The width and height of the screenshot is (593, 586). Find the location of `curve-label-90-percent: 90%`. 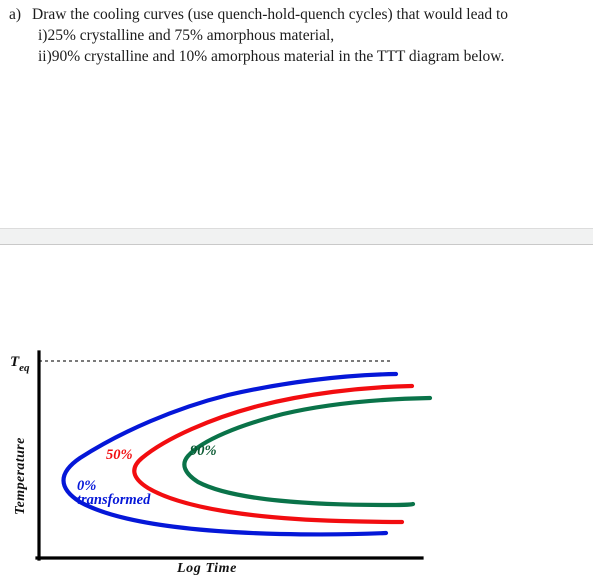

curve-label-90-percent: 90% is located at coordinates (203, 451).